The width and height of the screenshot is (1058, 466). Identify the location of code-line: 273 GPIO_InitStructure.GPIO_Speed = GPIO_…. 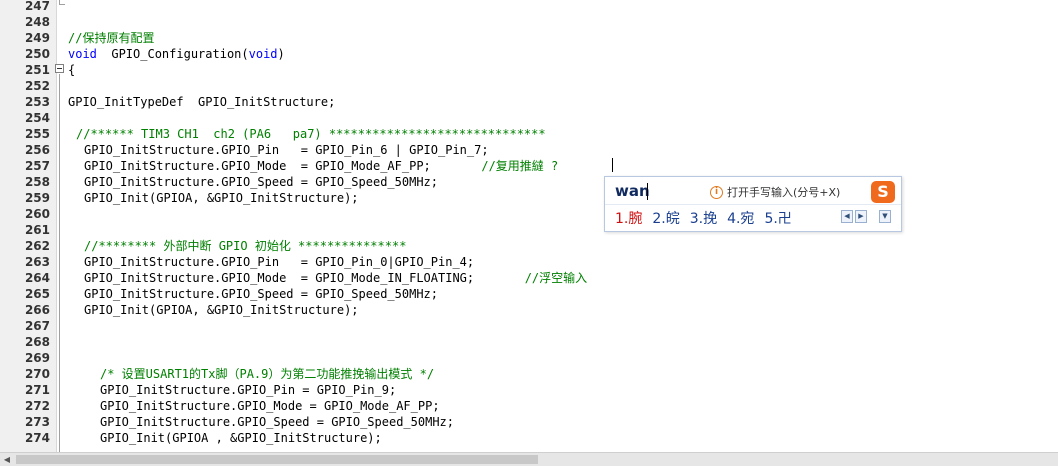
(529, 422).